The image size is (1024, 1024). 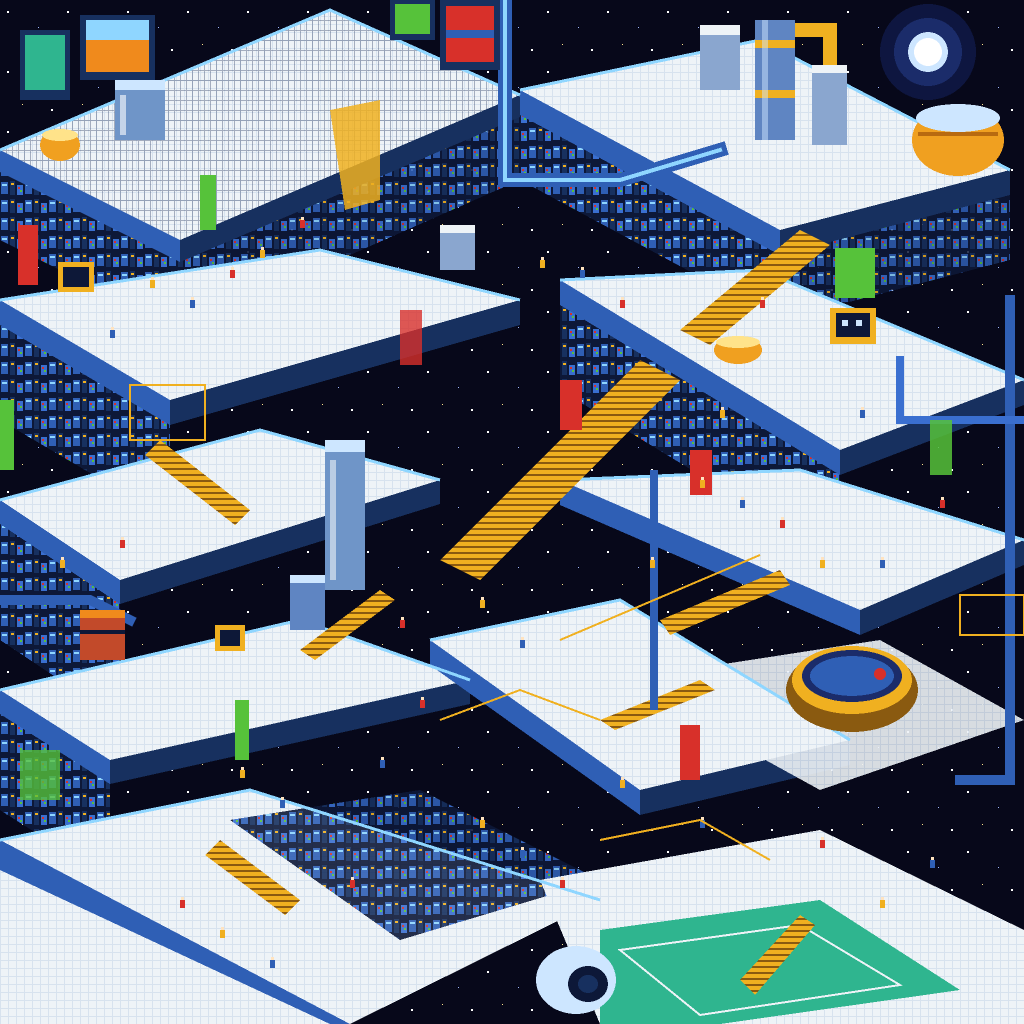 What do you see at coordinates (576, 980) in the screenshot?
I see `radar-dish-icon` at bounding box center [576, 980].